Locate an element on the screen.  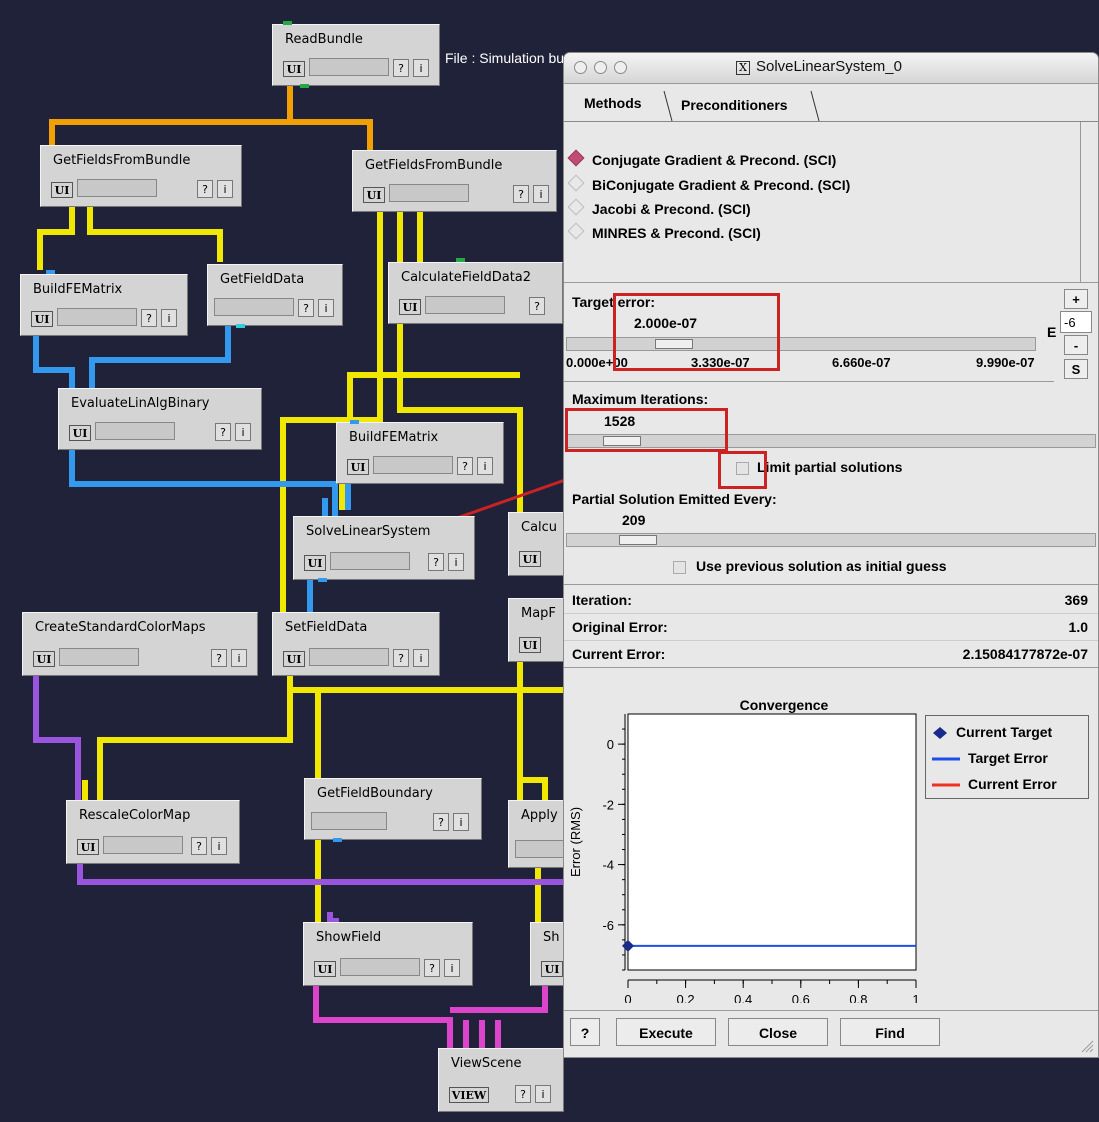
x-tick-label: 0.2 is located at coordinates (686, 997).